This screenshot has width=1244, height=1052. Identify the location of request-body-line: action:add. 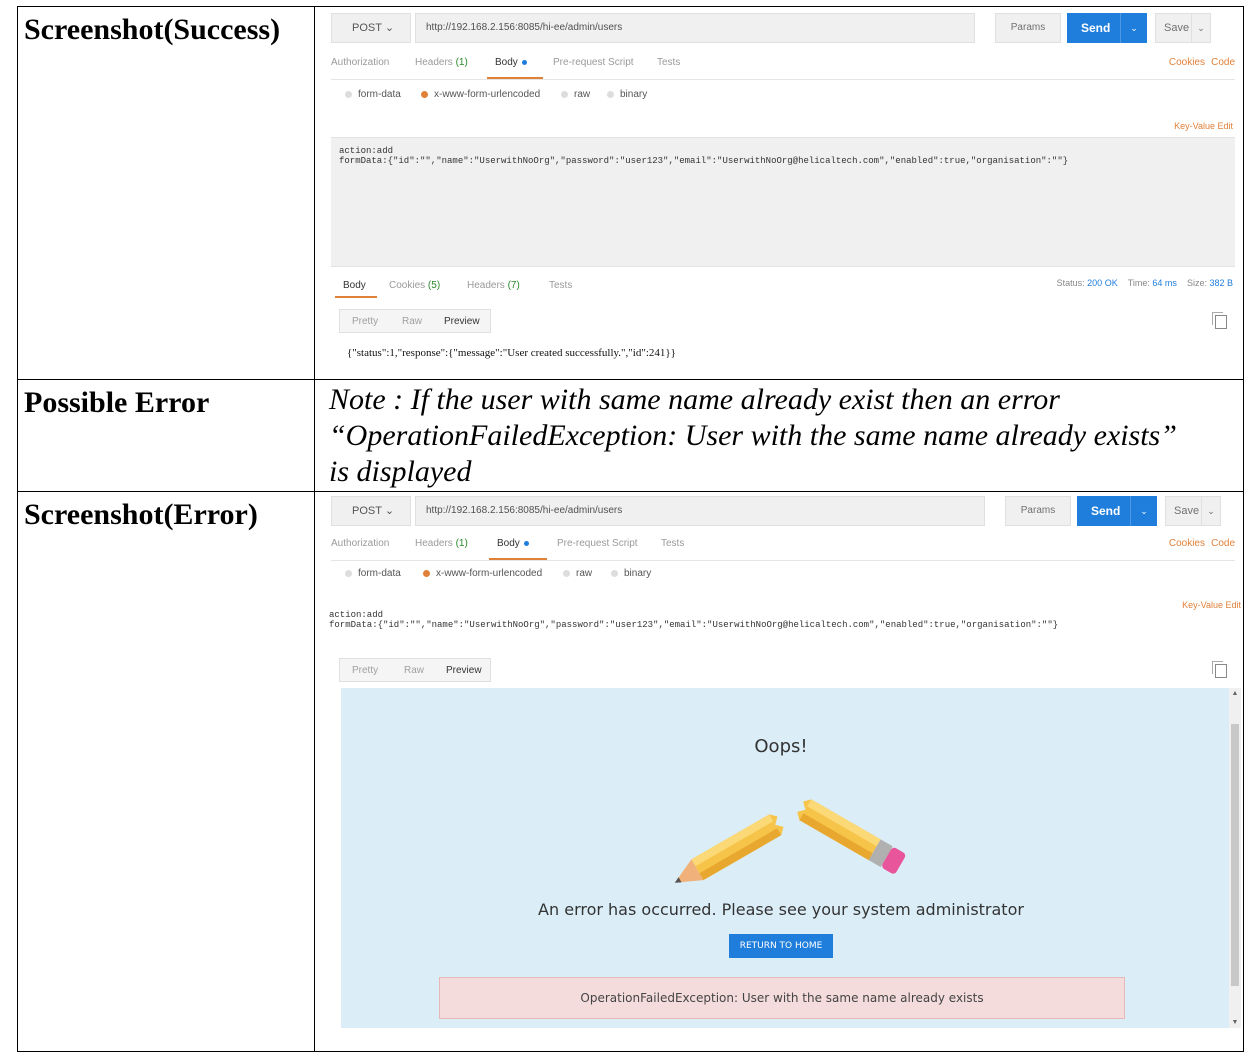
(366, 151).